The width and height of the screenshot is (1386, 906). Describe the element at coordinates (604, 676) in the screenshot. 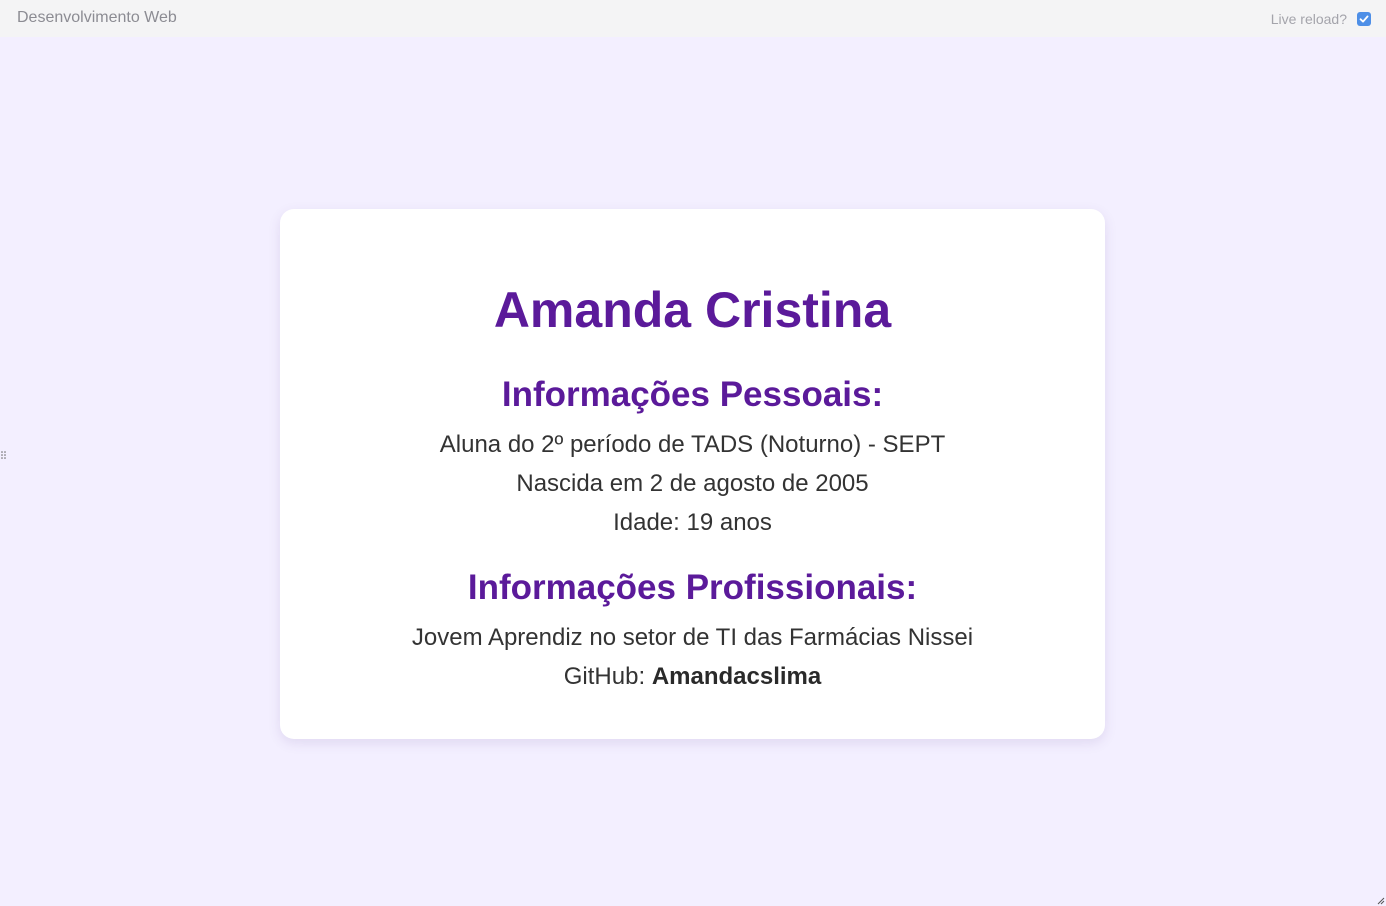

I see `github-label: GitHub:` at that location.